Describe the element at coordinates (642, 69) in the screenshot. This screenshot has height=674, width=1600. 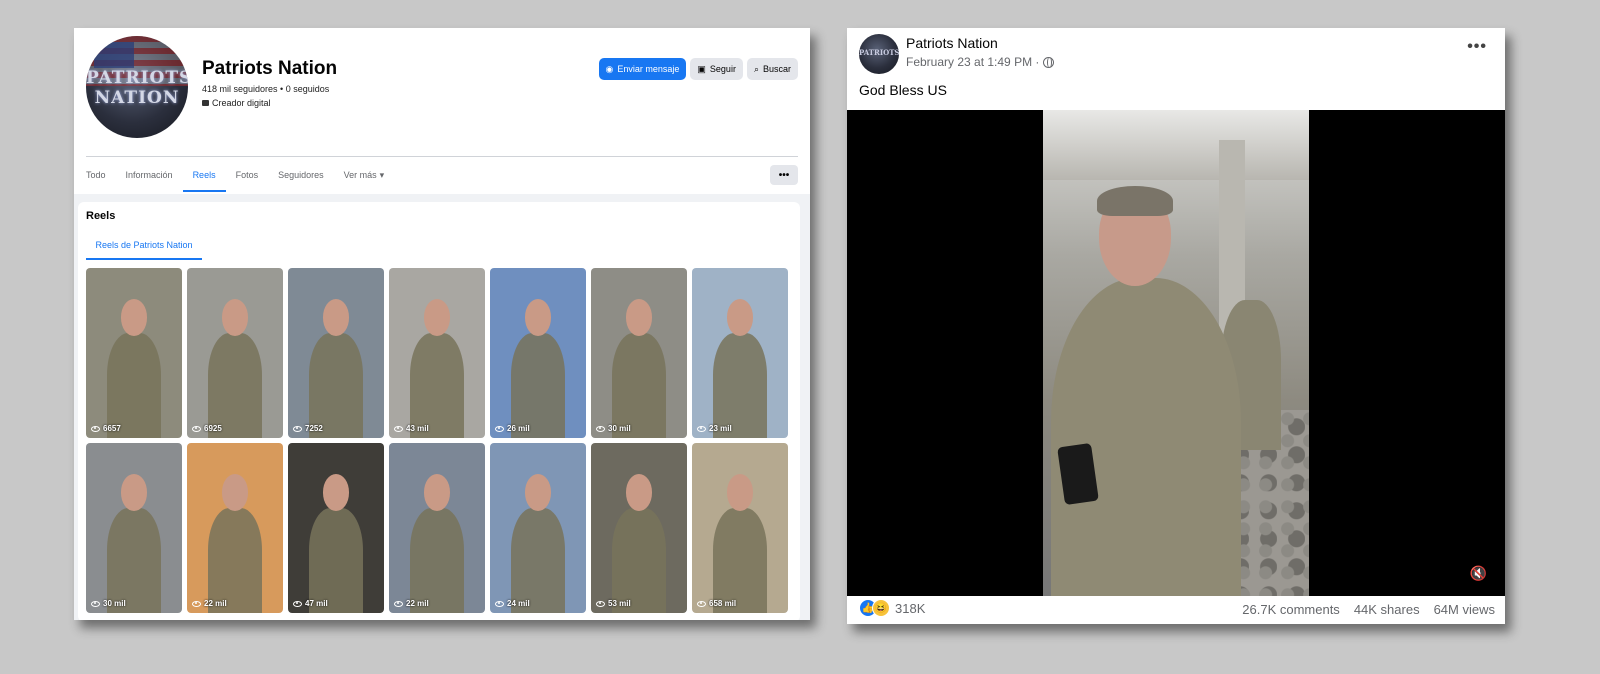
I see `send-message-button: ◉ Enviar mensaje` at that location.